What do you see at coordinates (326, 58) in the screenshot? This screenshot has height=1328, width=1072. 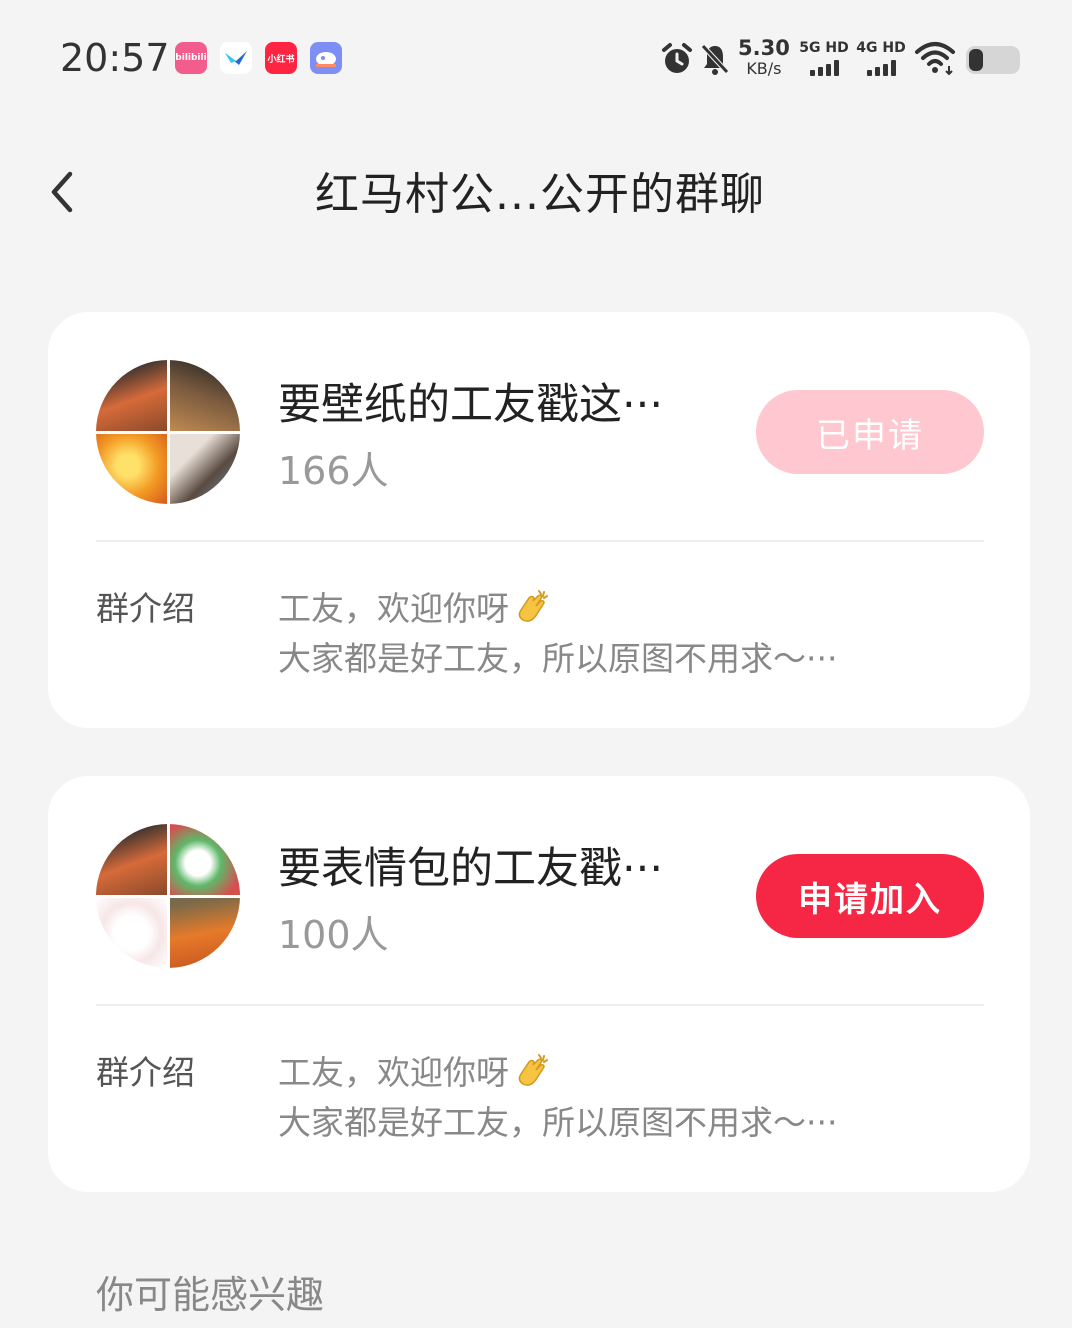 I see `app-icon` at bounding box center [326, 58].